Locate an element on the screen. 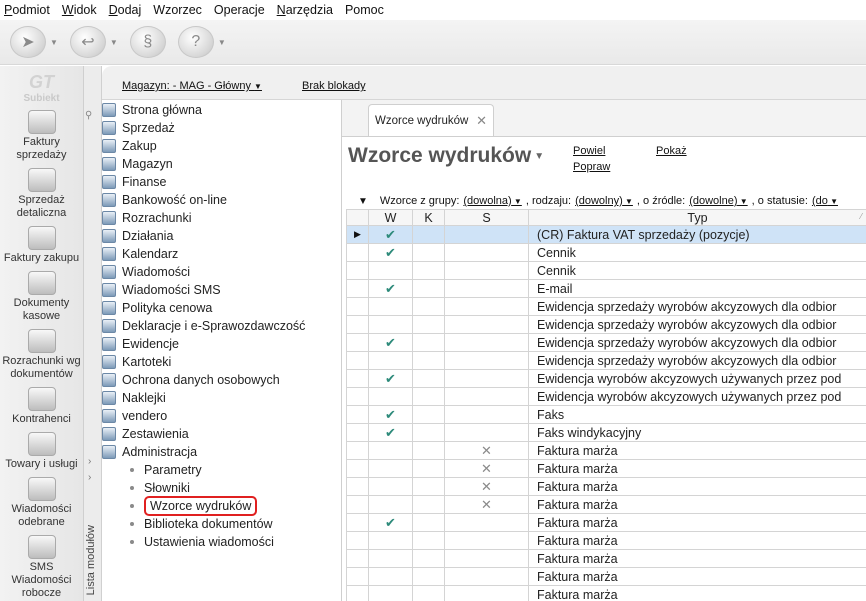 The width and height of the screenshot is (866, 601). filter-toggle-icon: ▼ is located at coordinates (363, 201).